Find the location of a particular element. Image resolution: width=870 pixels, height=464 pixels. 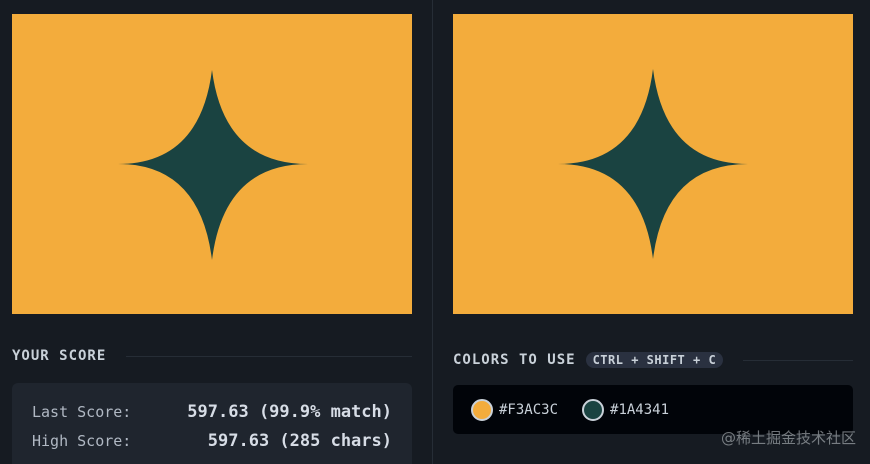

colors-title: COLORS TO USE is located at coordinates (514, 360).